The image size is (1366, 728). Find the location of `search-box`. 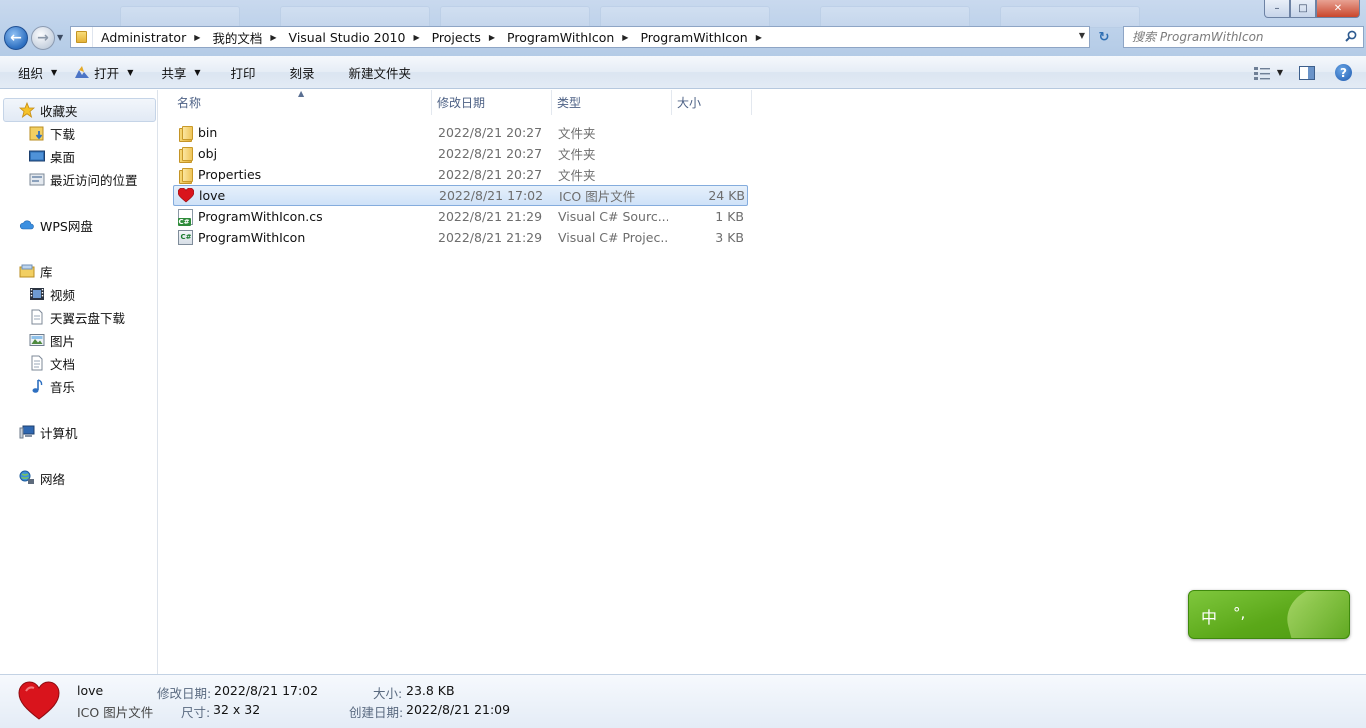

search-box is located at coordinates (1243, 37).